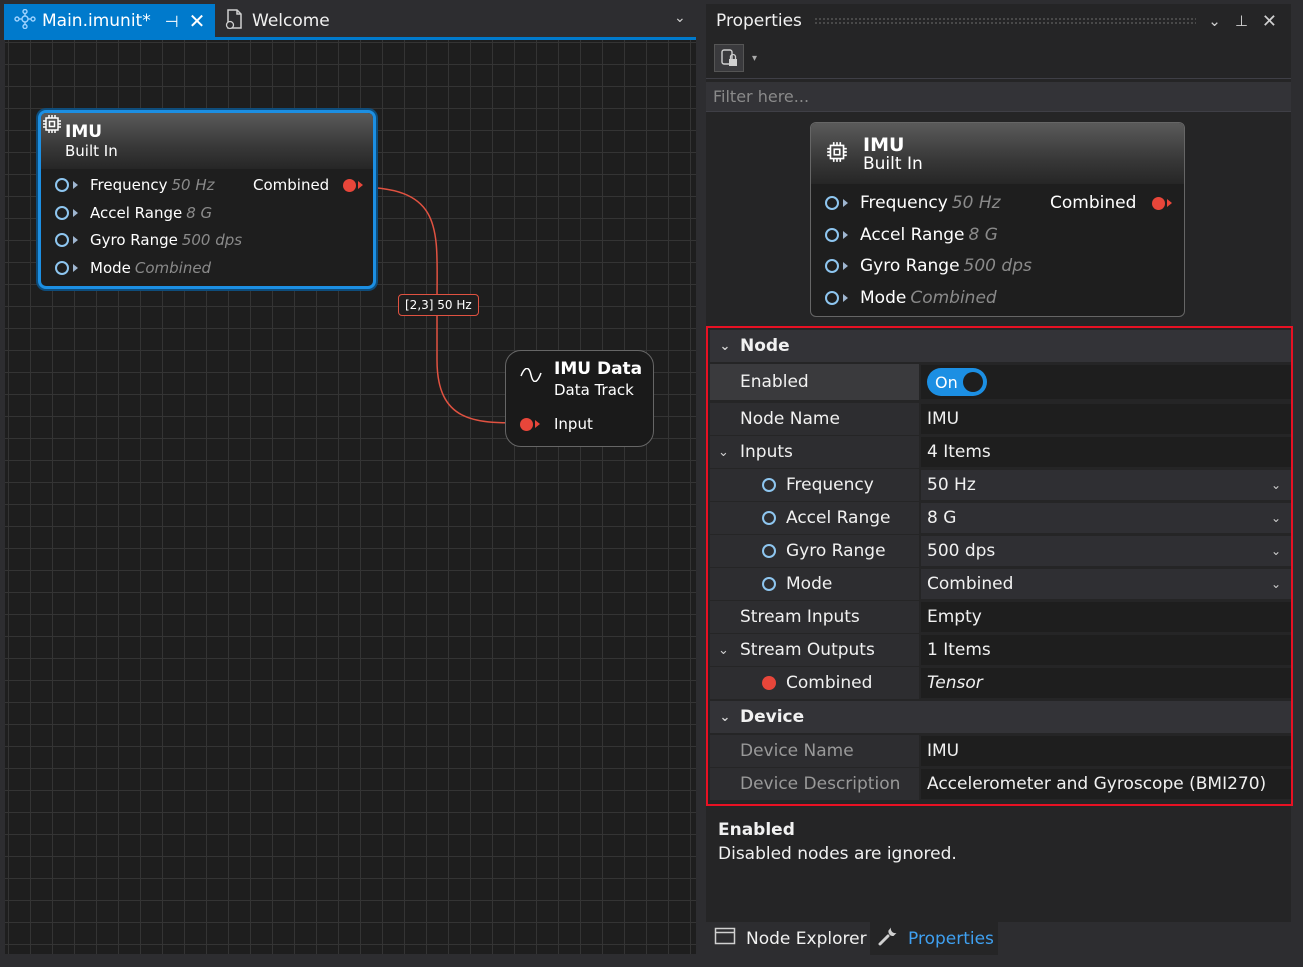 Image resolution: width=1303 pixels, height=967 pixels. I want to click on properties-header: Properties ⌄ ⊥ ✕, so click(998, 21).